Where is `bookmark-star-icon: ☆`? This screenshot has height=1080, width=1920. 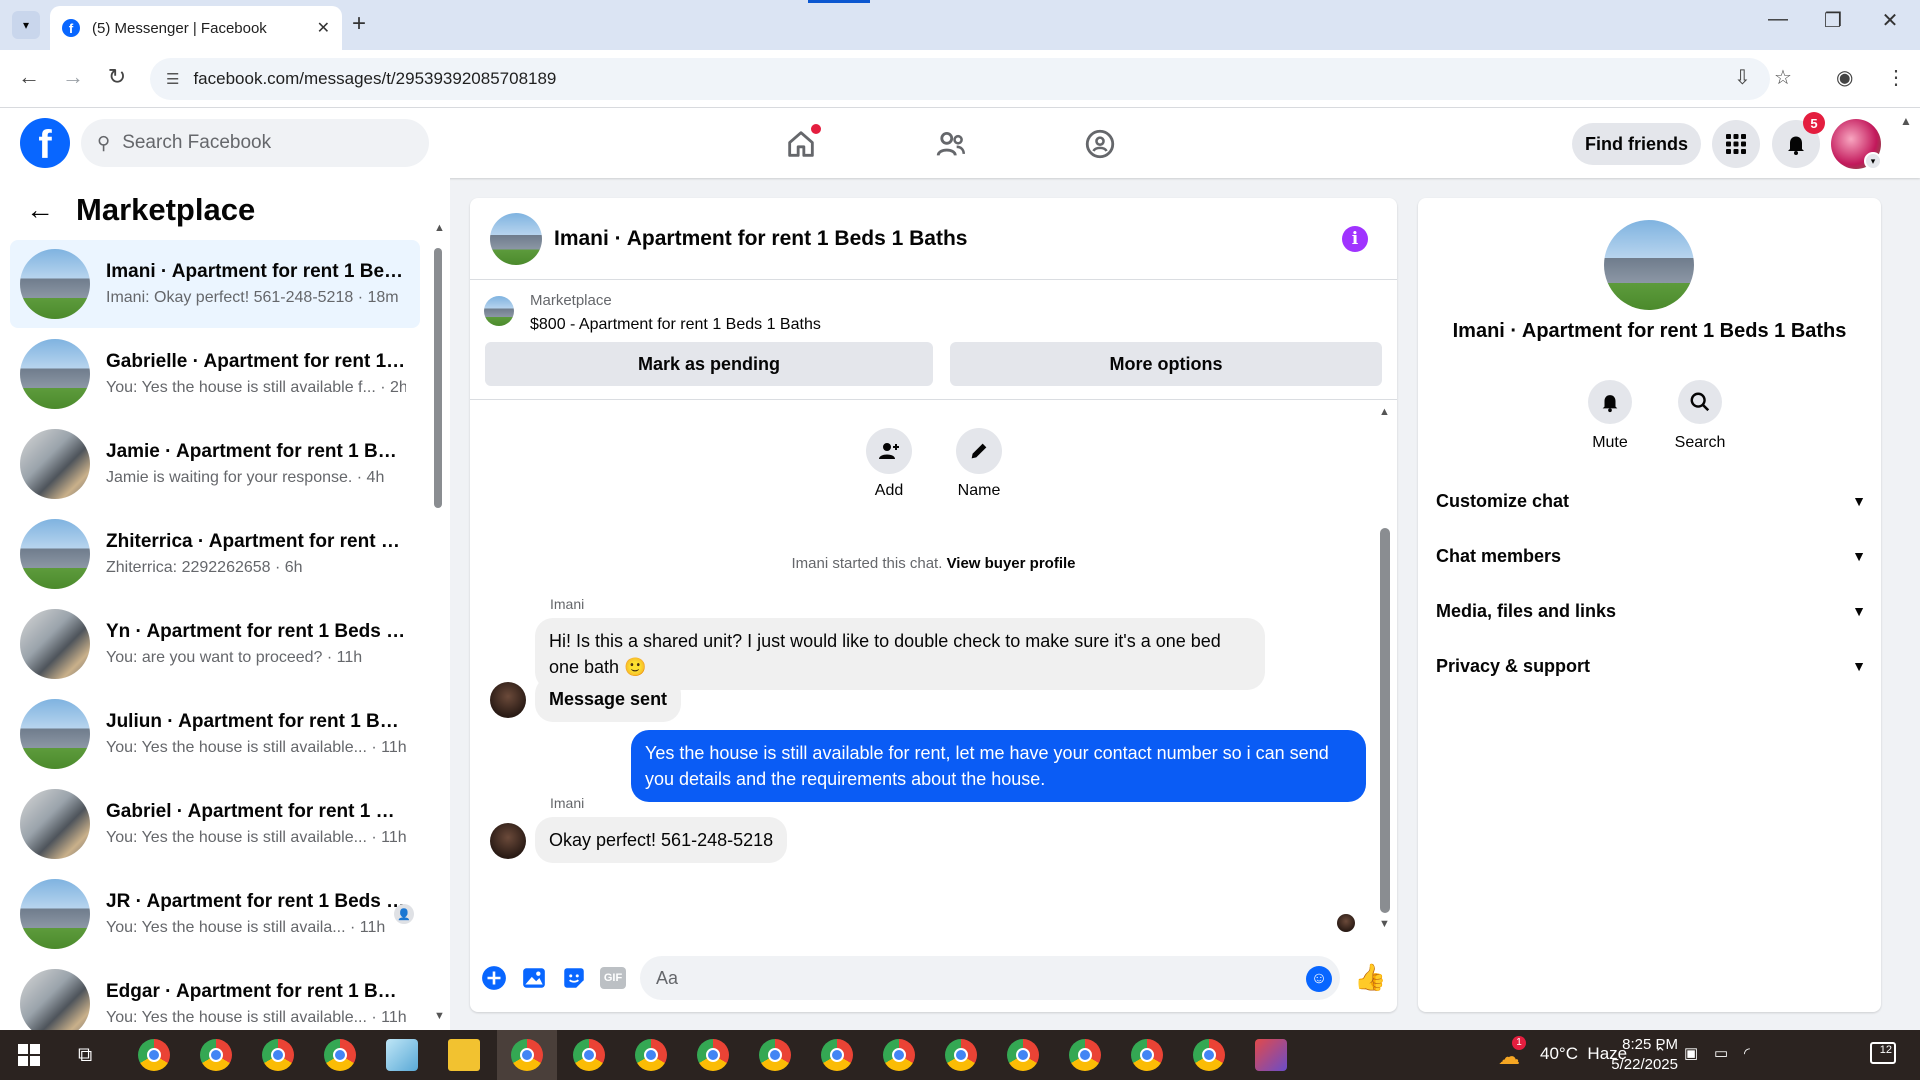
bookmark-star-icon: ☆ is located at coordinates (1783, 77).